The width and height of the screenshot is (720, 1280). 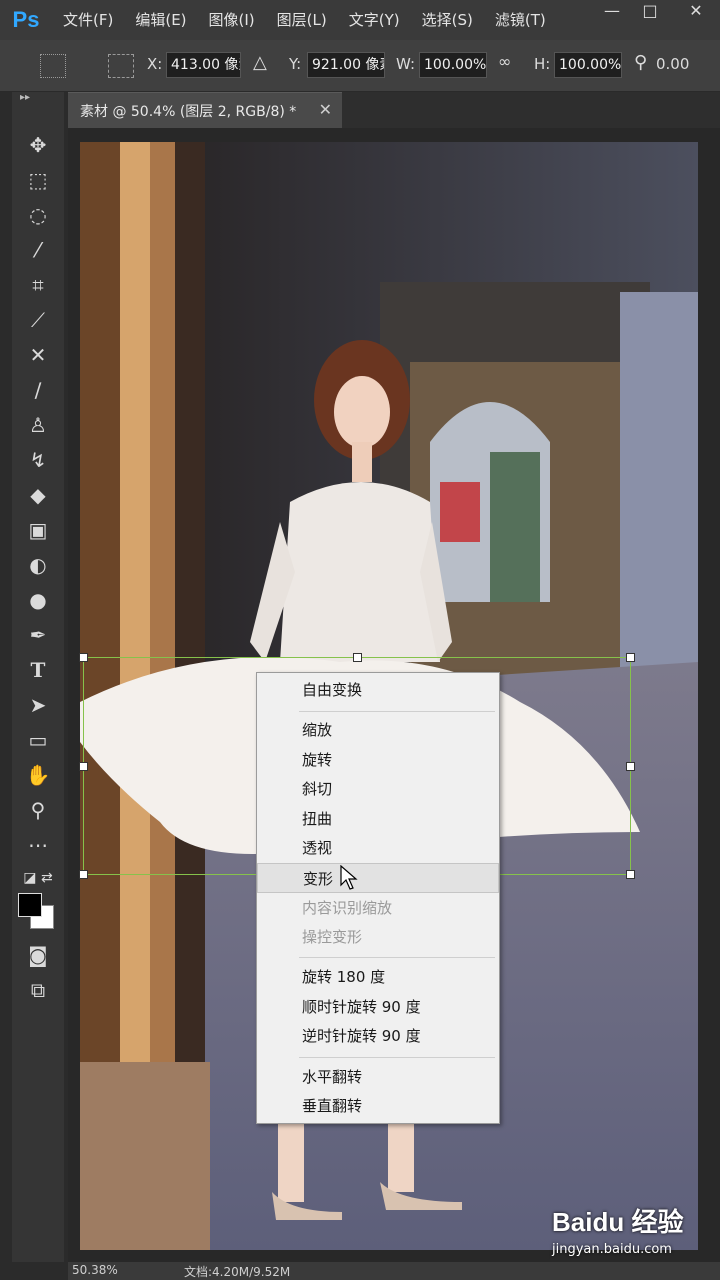 What do you see at coordinates (38, 425) in the screenshot?
I see `stamp-tool-icon: ♙` at bounding box center [38, 425].